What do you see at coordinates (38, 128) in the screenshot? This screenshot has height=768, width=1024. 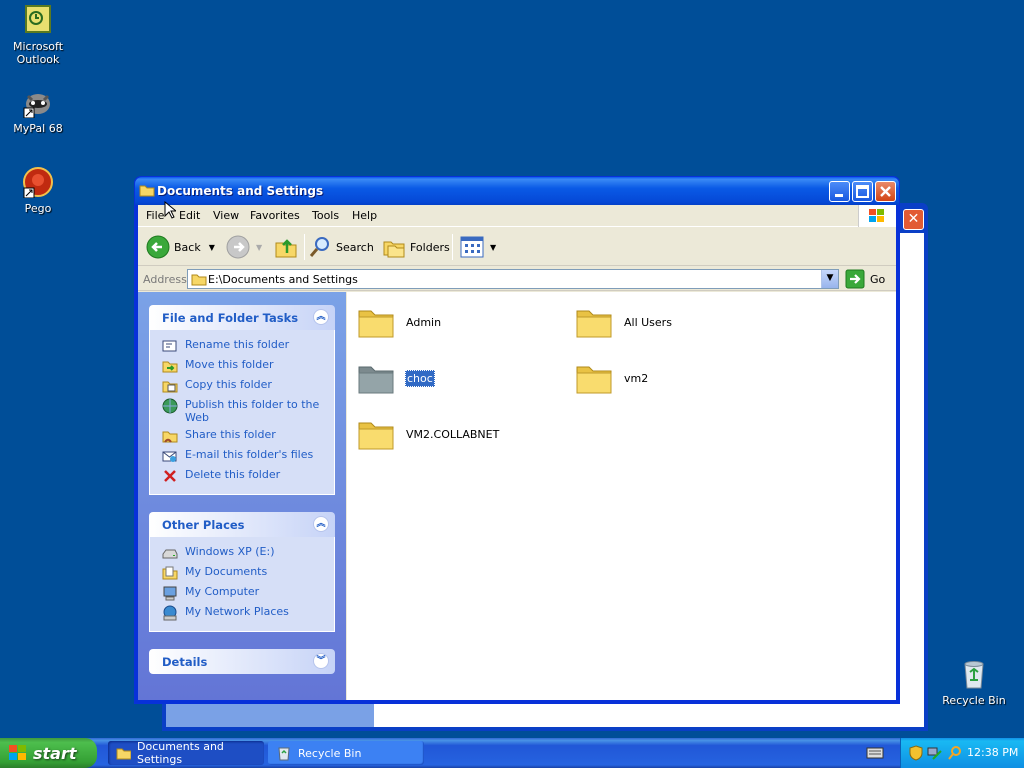 I see `desktop-icon-label: MyPal 68` at bounding box center [38, 128].